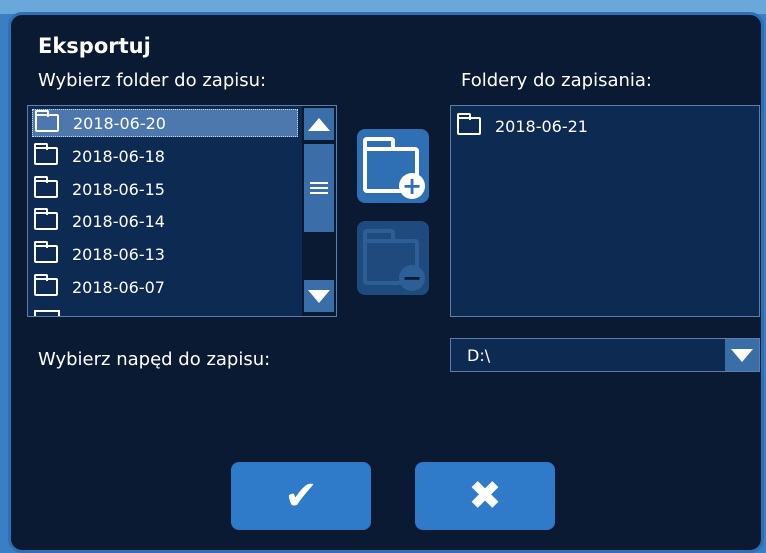 The height and width of the screenshot is (553, 766). What do you see at coordinates (118, 287) in the screenshot?
I see `folder-name: 2018-06-07` at bounding box center [118, 287].